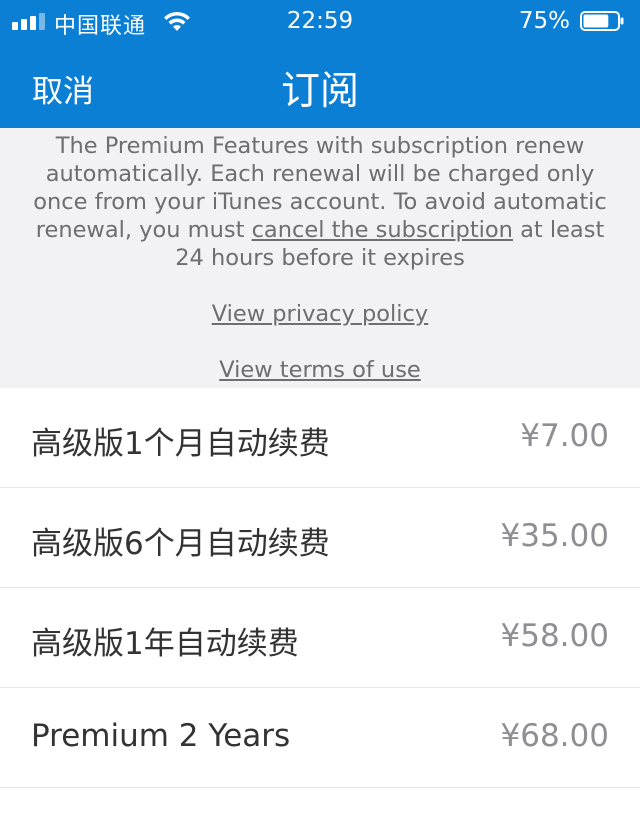 This screenshot has height=830, width=640. Describe the element at coordinates (165, 644) in the screenshot. I see `plan-name: 高级版1年自动续费` at that location.